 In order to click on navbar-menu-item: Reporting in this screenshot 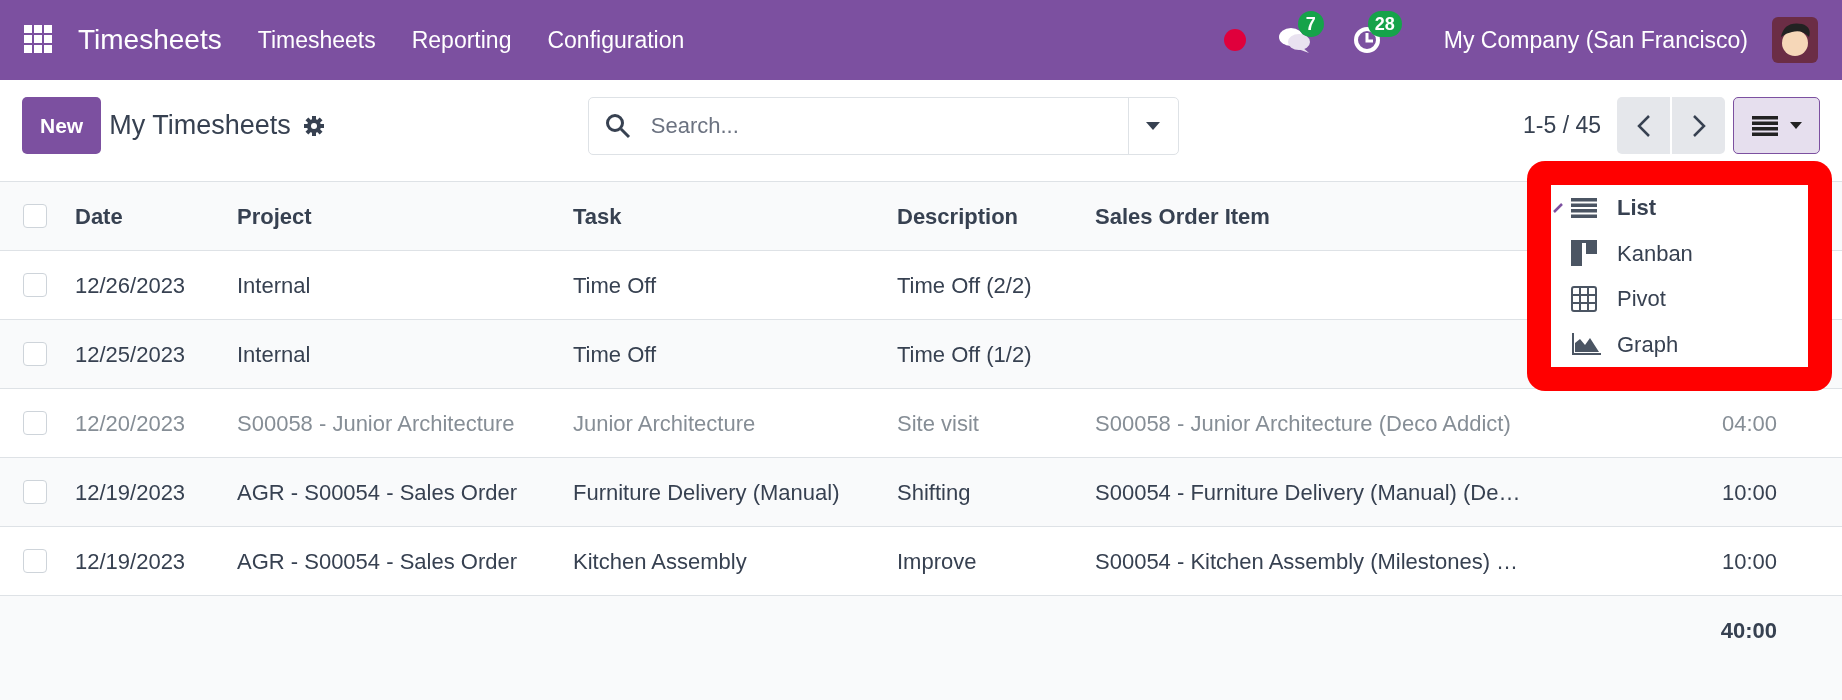, I will do `click(461, 40)`.